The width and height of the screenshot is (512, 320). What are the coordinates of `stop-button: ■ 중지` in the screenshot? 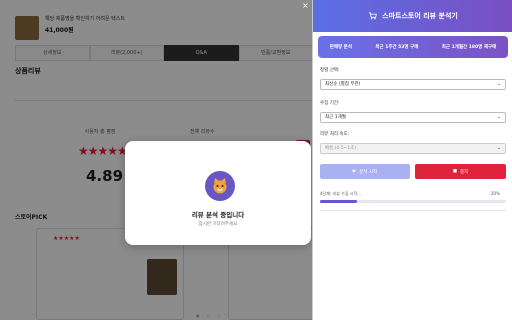 It's located at (460, 171).